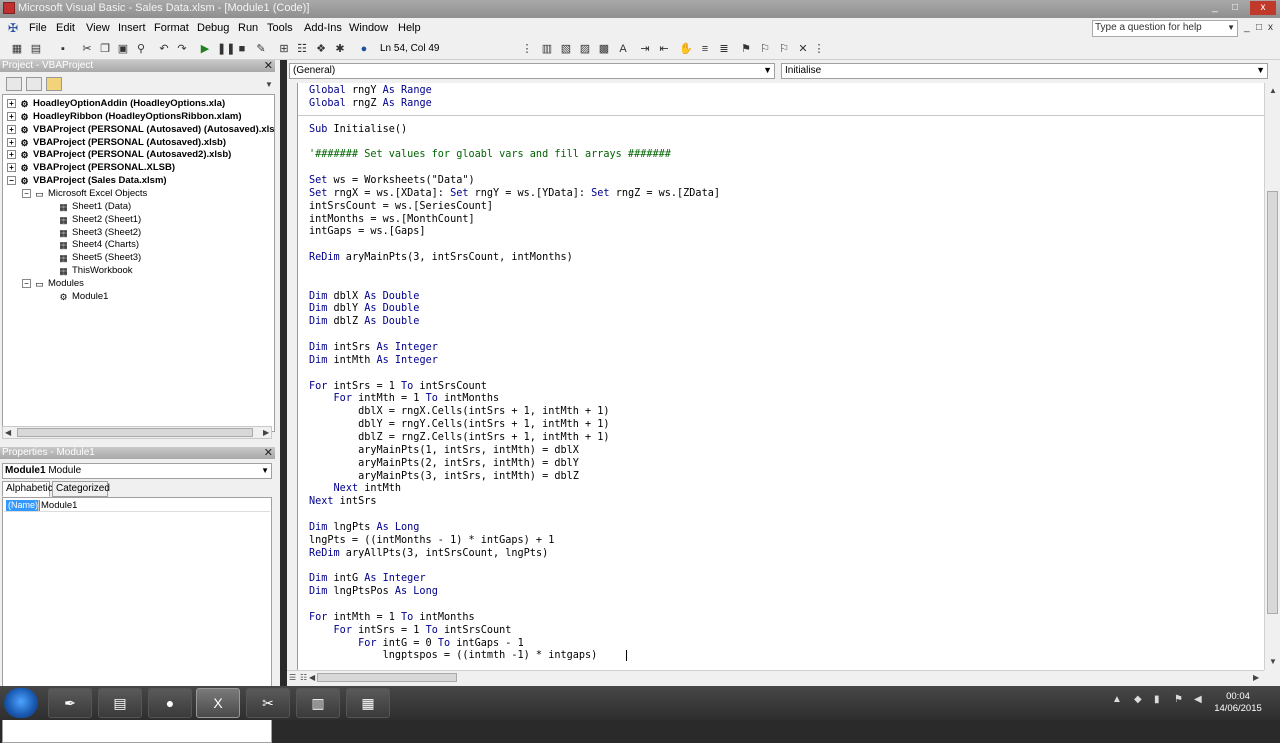  I want to click on menu-edit: Edit, so click(65, 28).